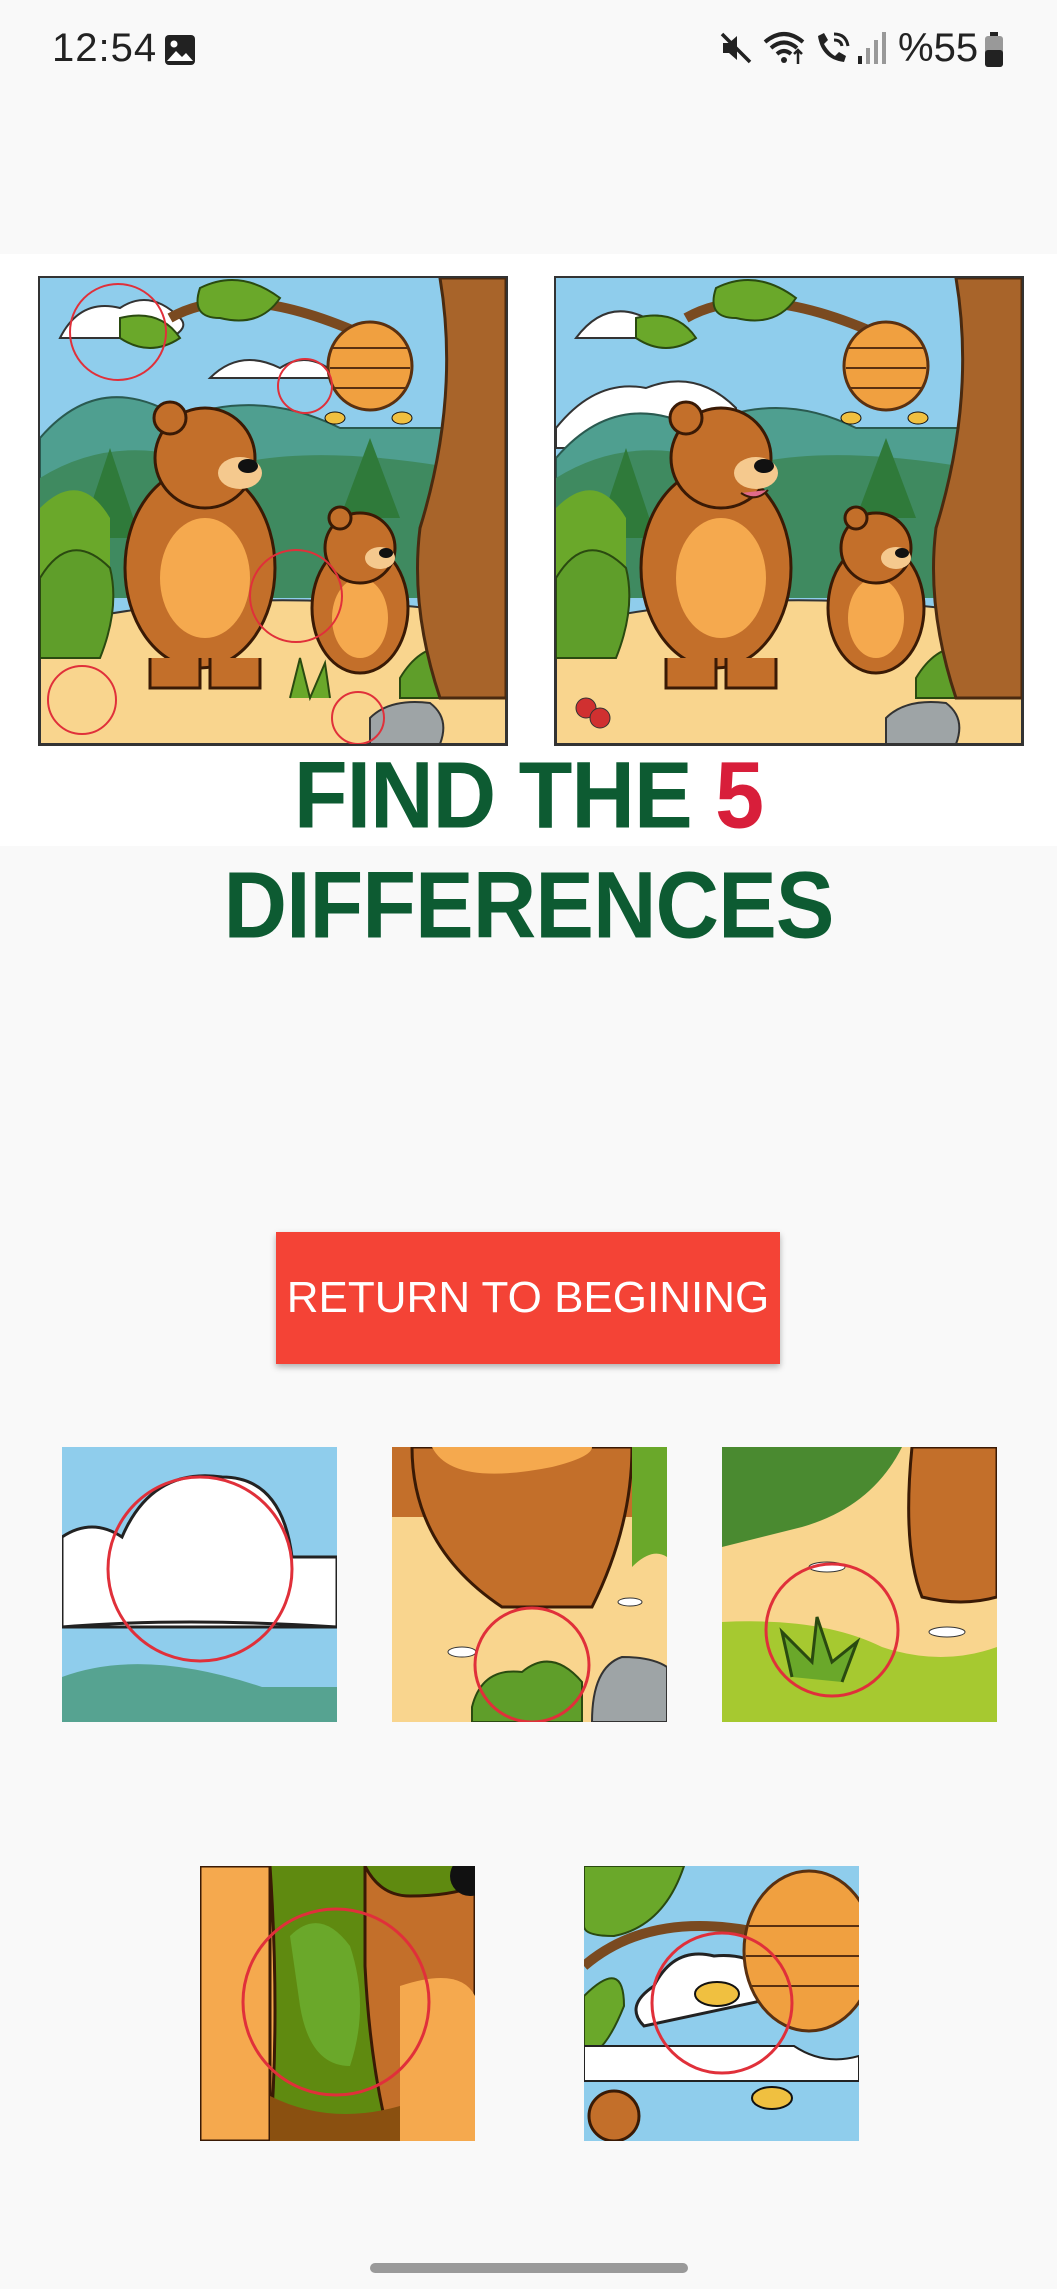  Describe the element at coordinates (789, 511) in the screenshot. I see `right-picture` at that location.